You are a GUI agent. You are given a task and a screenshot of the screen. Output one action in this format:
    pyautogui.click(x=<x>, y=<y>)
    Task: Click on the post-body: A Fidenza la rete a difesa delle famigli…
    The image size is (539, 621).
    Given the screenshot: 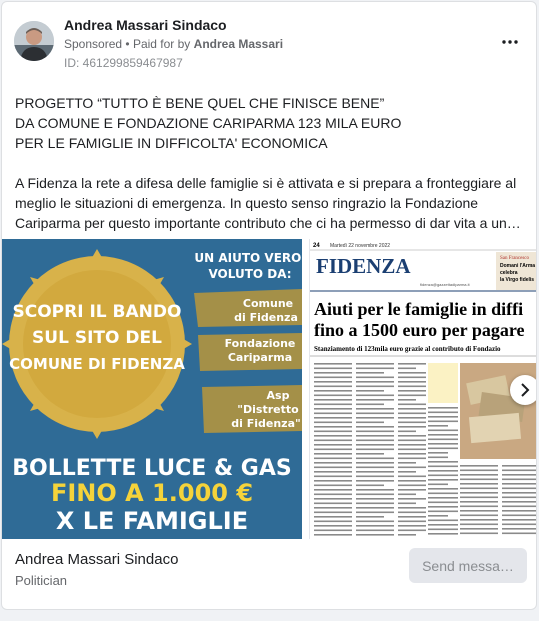 What is the action you would take?
    pyautogui.click(x=268, y=203)
    